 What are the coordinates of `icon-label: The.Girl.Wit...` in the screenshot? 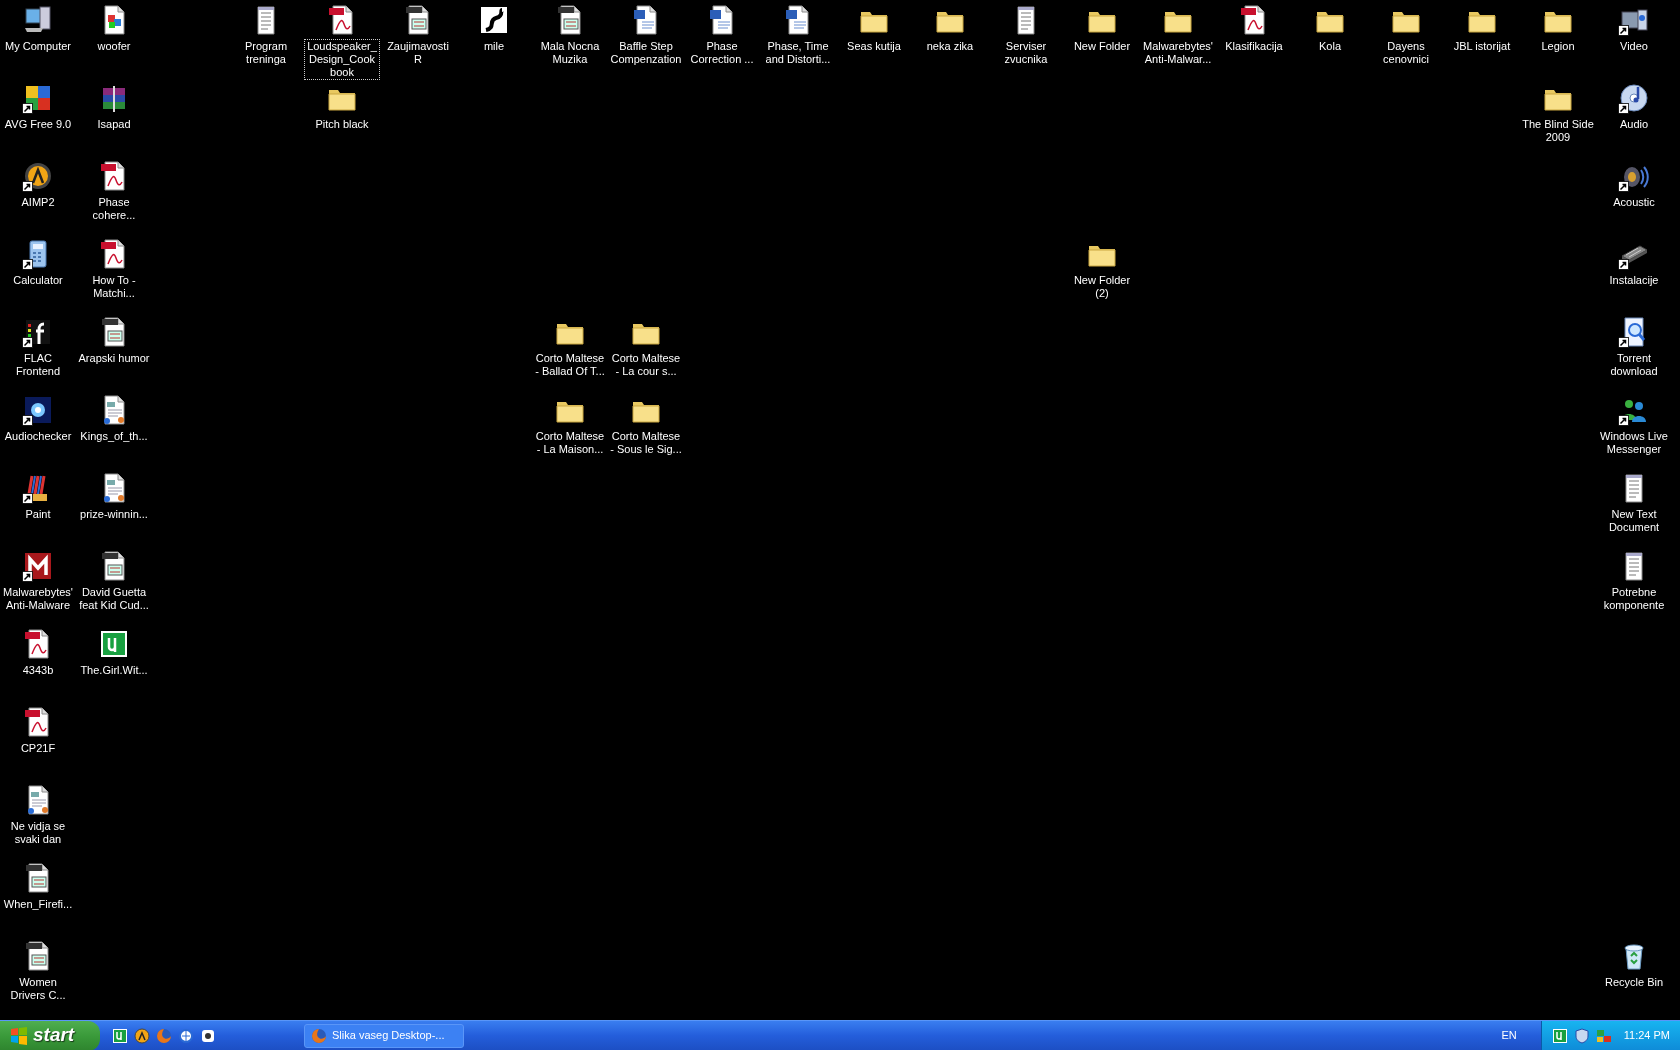 It's located at (114, 670).